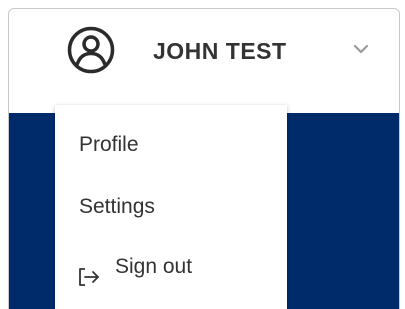 The width and height of the screenshot is (405, 309). What do you see at coordinates (89, 271) in the screenshot?
I see `sign-out-icon` at bounding box center [89, 271].